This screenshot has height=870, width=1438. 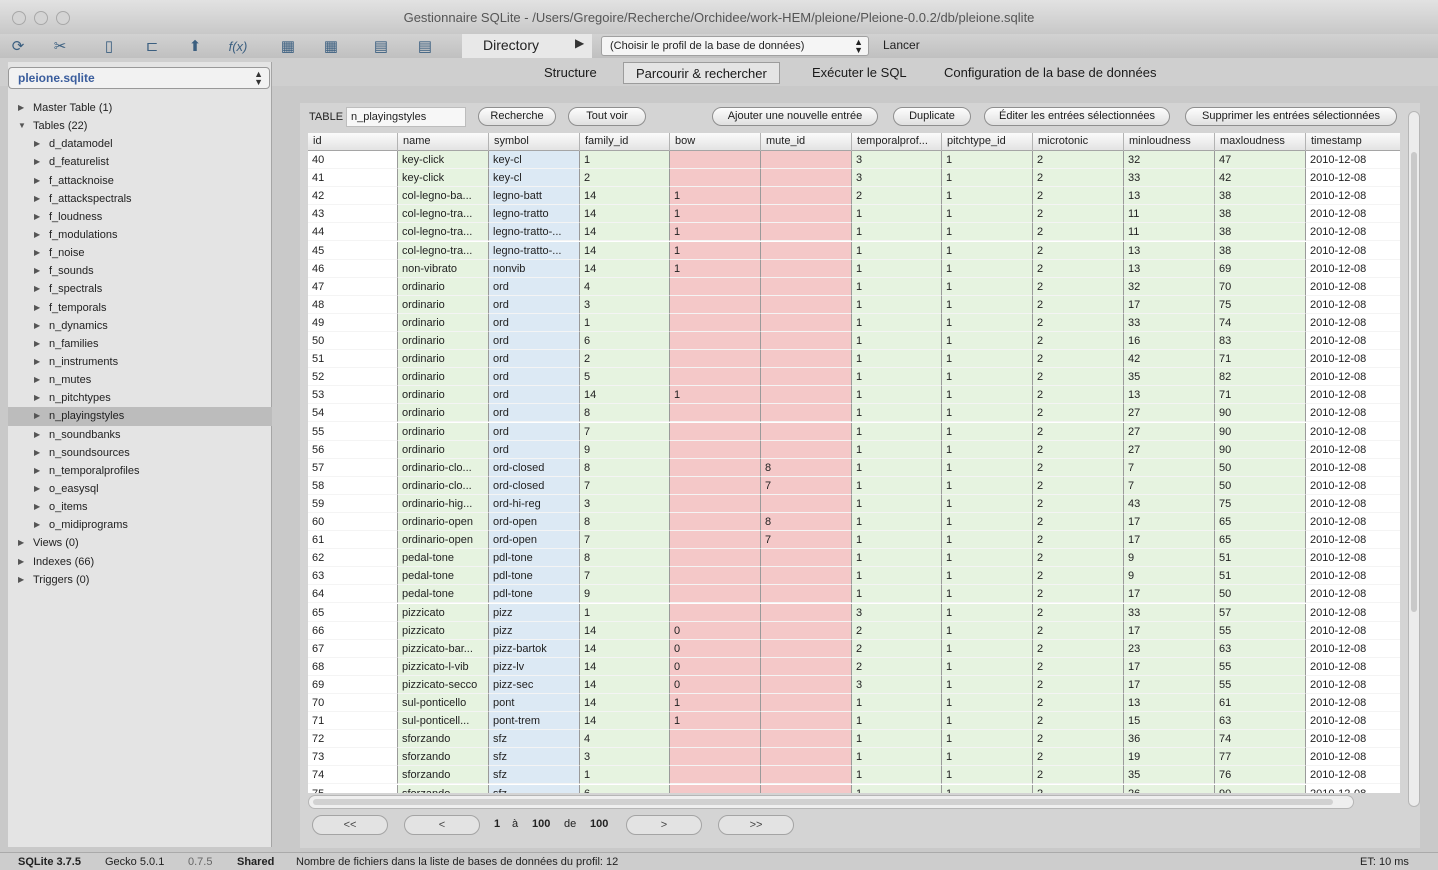 What do you see at coordinates (1260, 341) in the screenshot?
I see `table-cell: 83` at bounding box center [1260, 341].